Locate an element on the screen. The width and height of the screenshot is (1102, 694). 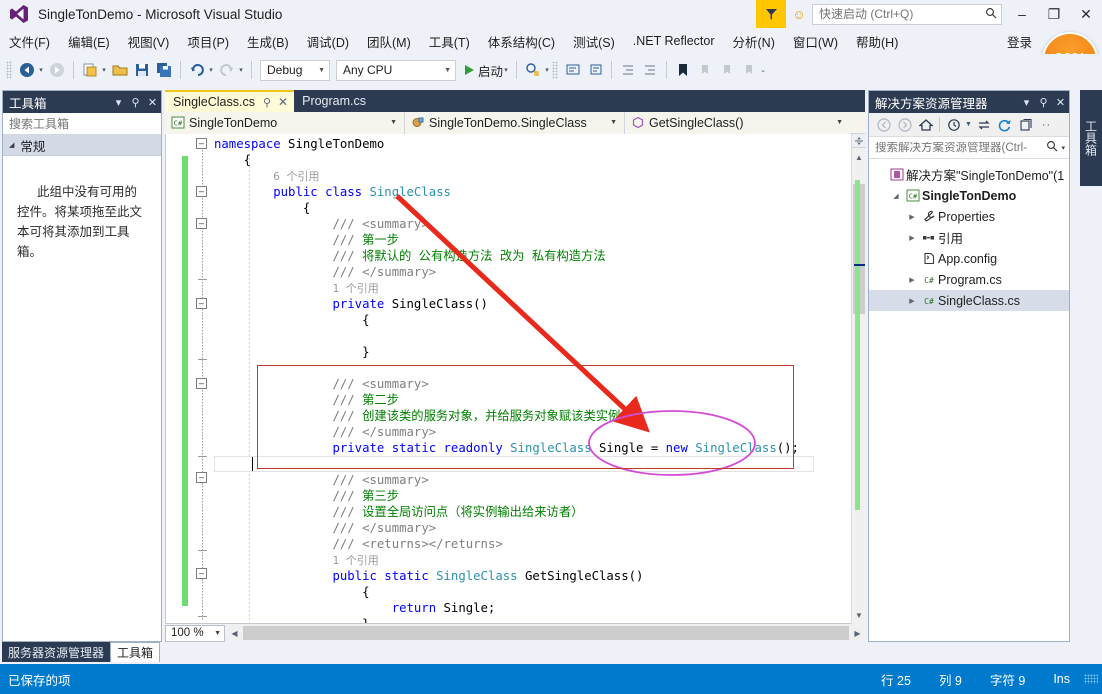
chevron-down-icon: ▼ is located at coordinates (968, 125).